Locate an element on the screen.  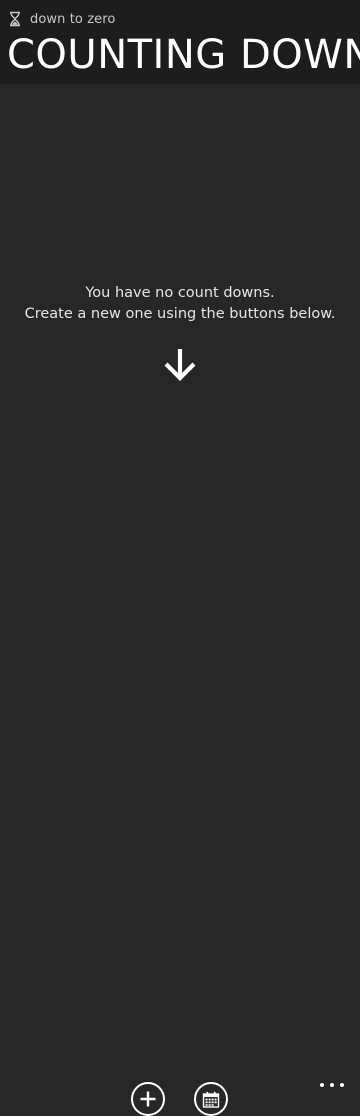
app-name: down to zero is located at coordinates (73, 19).